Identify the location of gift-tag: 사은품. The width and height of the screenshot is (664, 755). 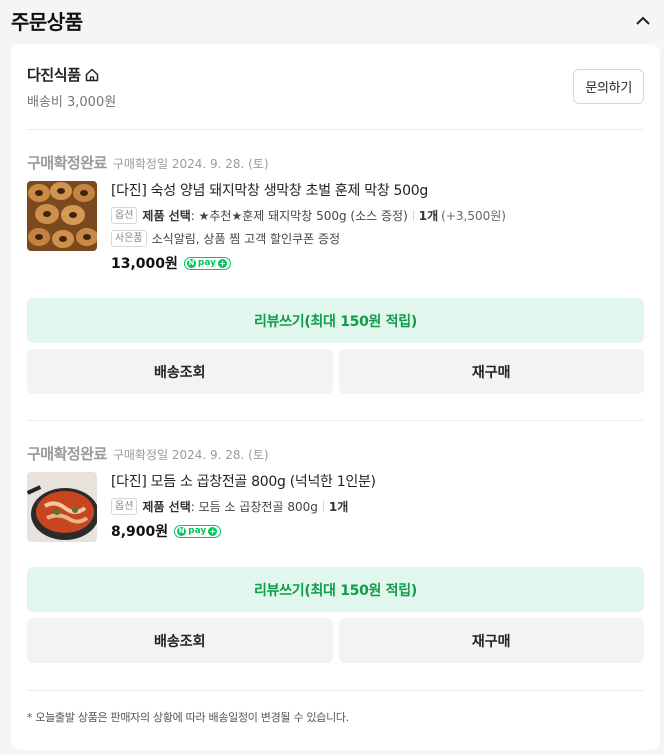
(129, 238).